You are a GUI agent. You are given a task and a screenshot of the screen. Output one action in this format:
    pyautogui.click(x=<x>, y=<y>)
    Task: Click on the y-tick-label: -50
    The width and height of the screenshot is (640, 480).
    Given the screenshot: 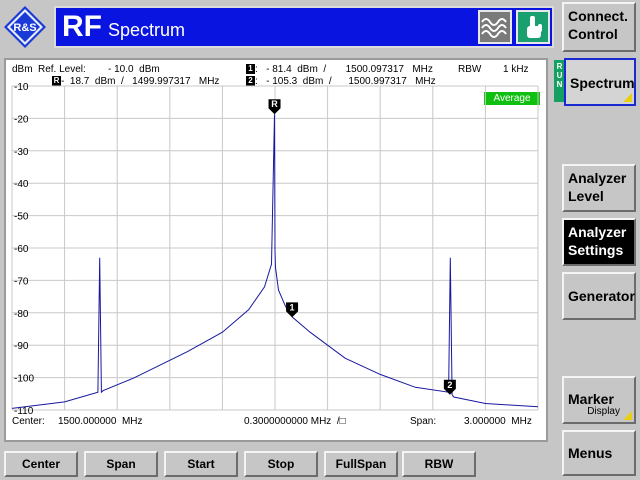 What is the action you would take?
    pyautogui.click(x=21, y=217)
    